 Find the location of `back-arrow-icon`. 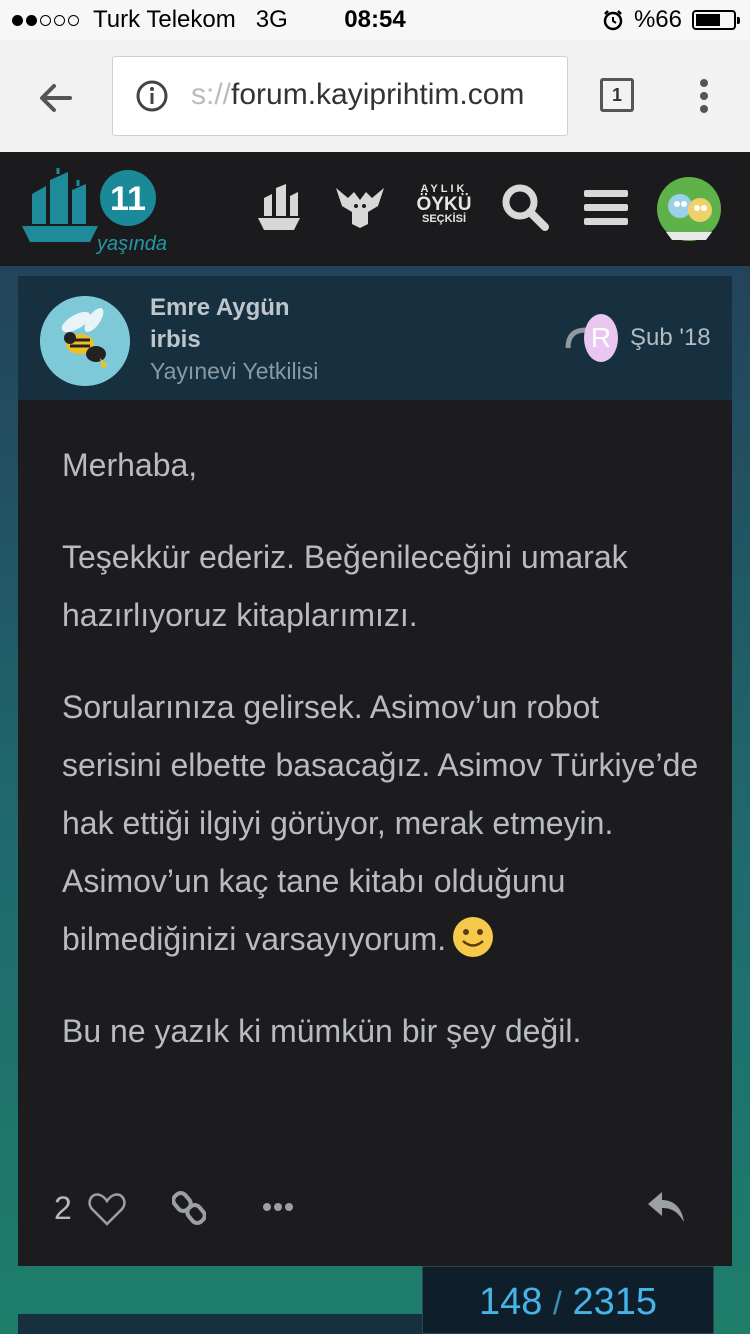

back-arrow-icon is located at coordinates (56, 98).